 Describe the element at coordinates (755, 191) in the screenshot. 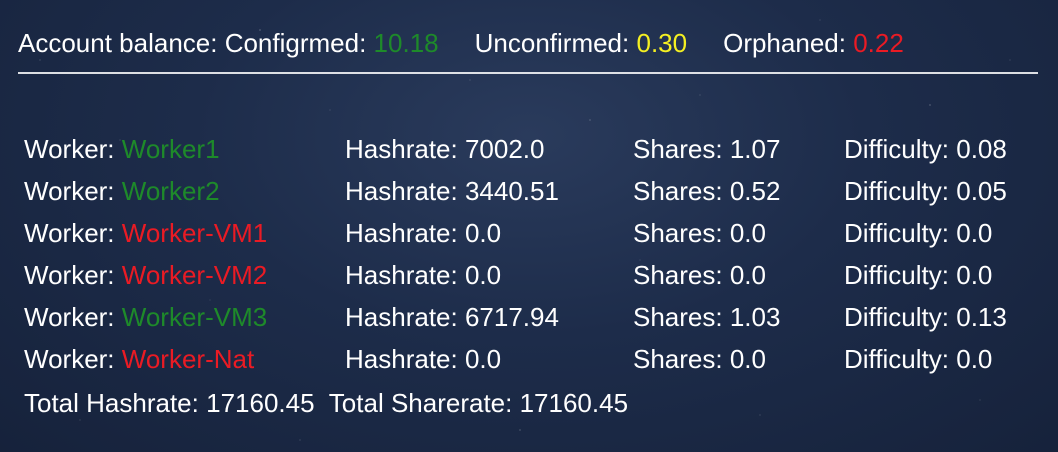

I see `shares-value: 0.52` at that location.